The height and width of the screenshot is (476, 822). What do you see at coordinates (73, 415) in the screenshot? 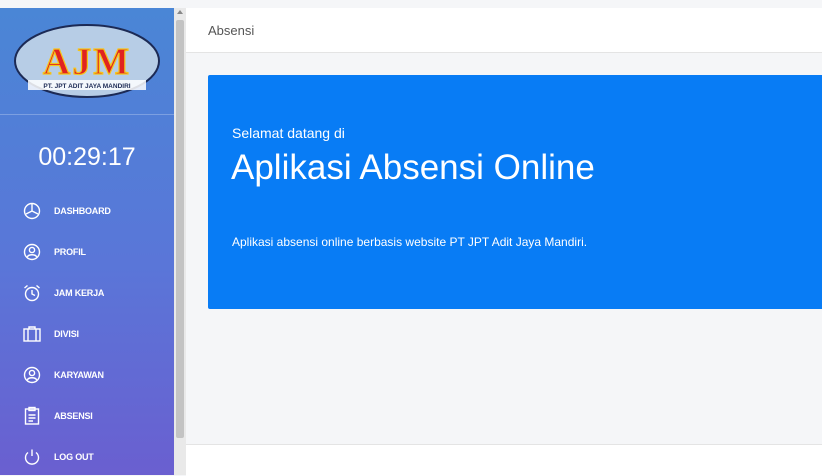
I see `sidebar-item-label: ABSENSI` at bounding box center [73, 415].